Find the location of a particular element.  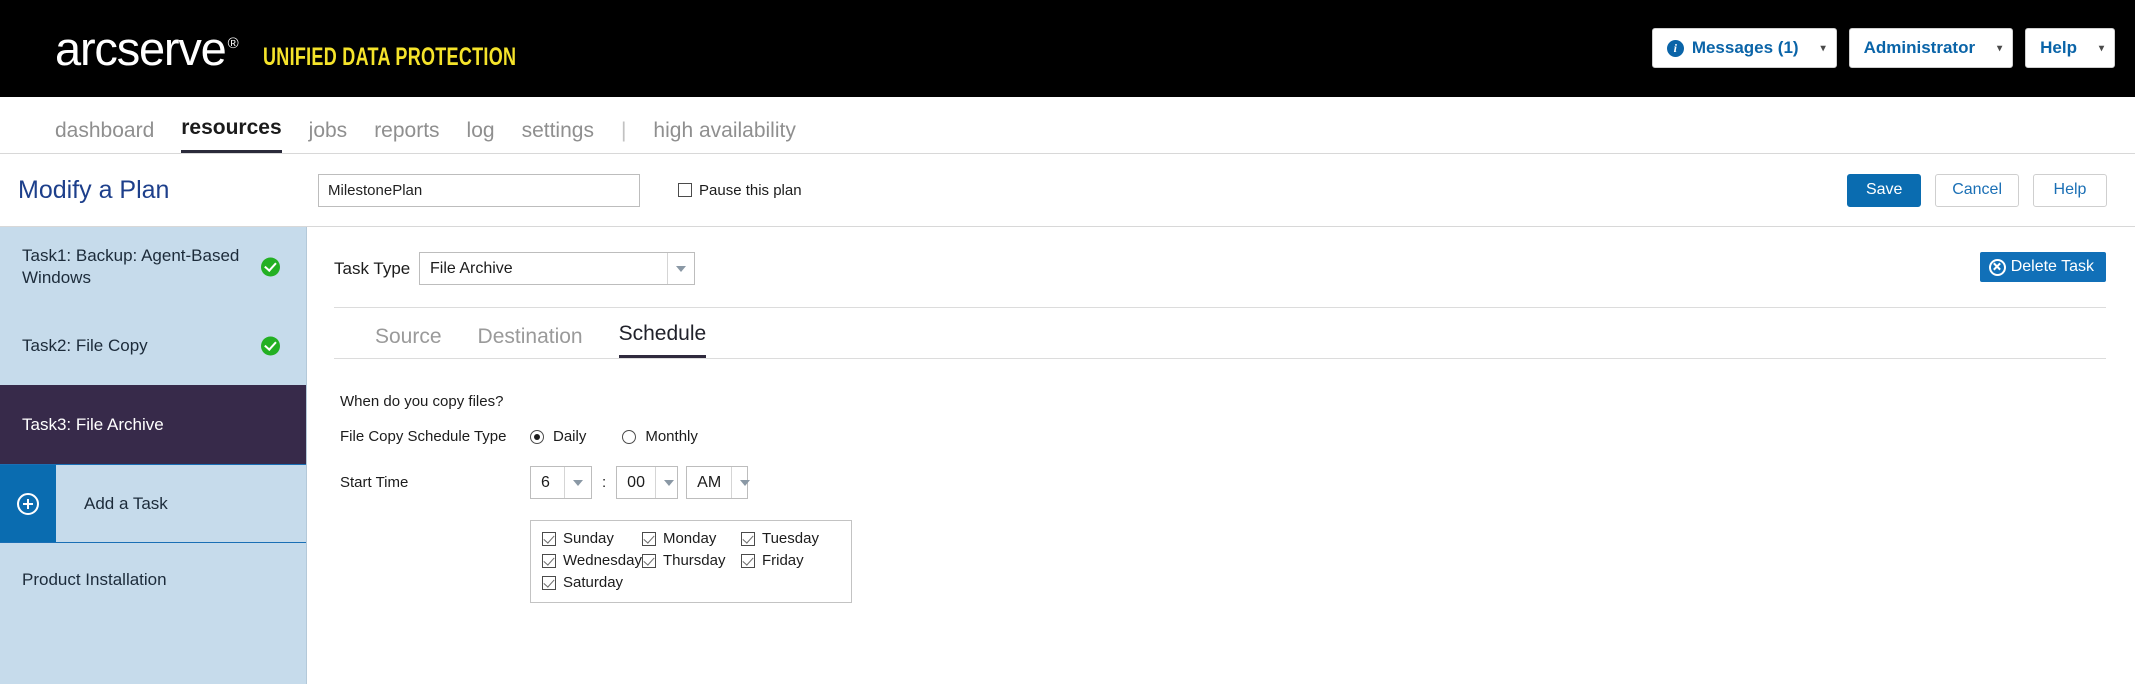

pause-plan-label: Pause this plan is located at coordinates (750, 190).